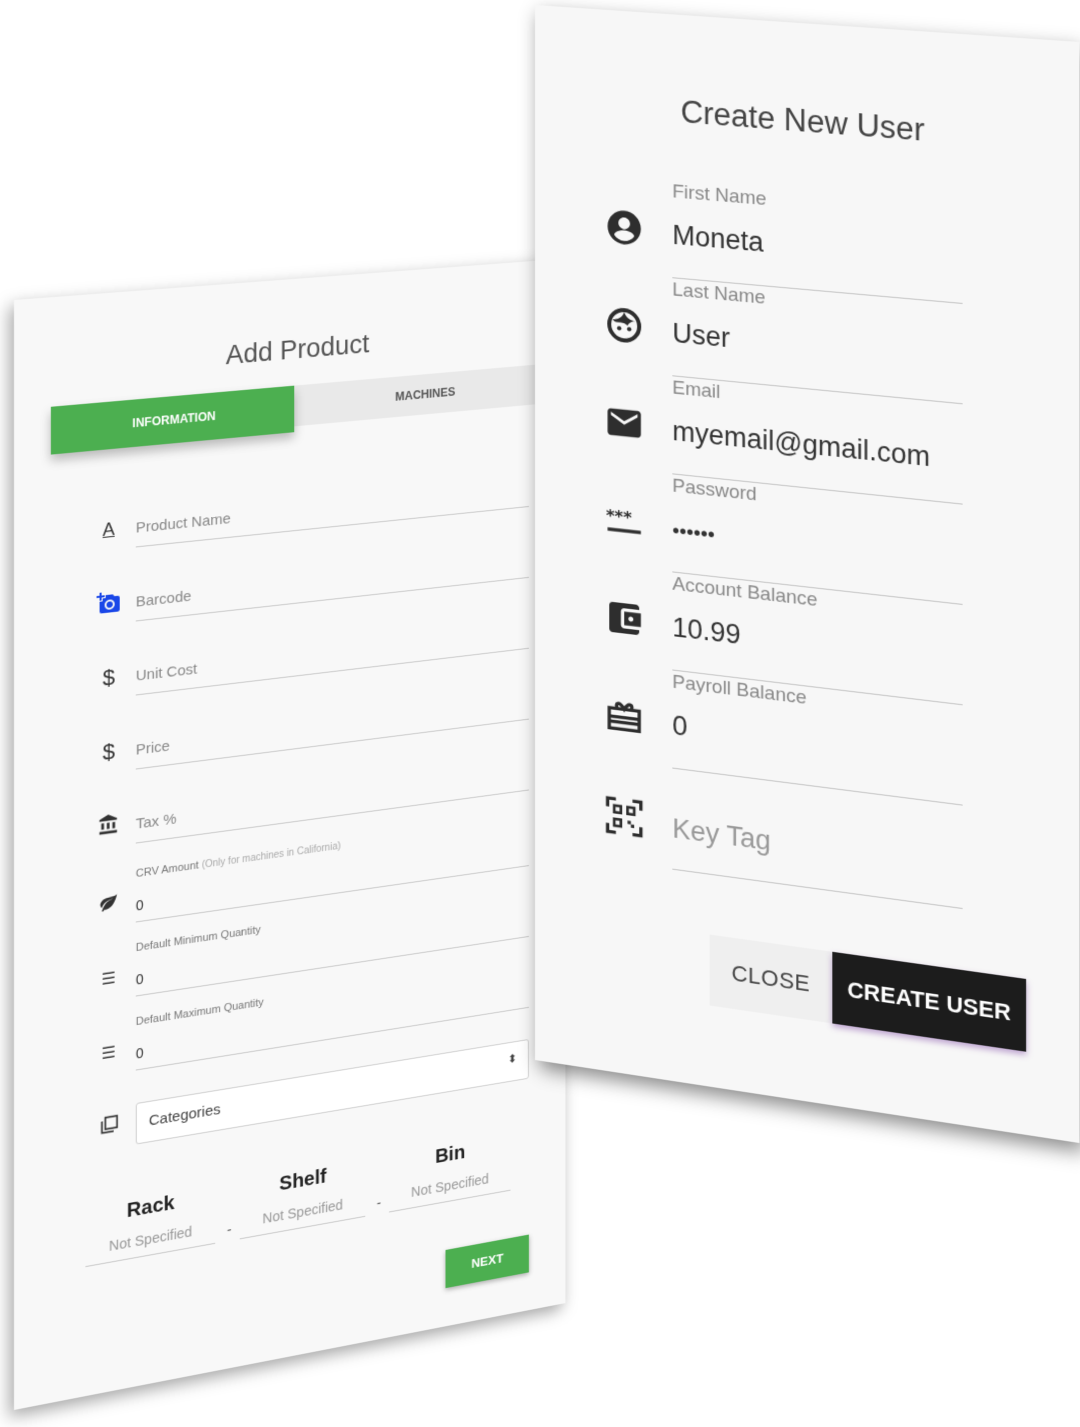 The width and height of the screenshot is (1080, 1427). Describe the element at coordinates (771, 979) in the screenshot. I see `close-button: CLOSE` at that location.